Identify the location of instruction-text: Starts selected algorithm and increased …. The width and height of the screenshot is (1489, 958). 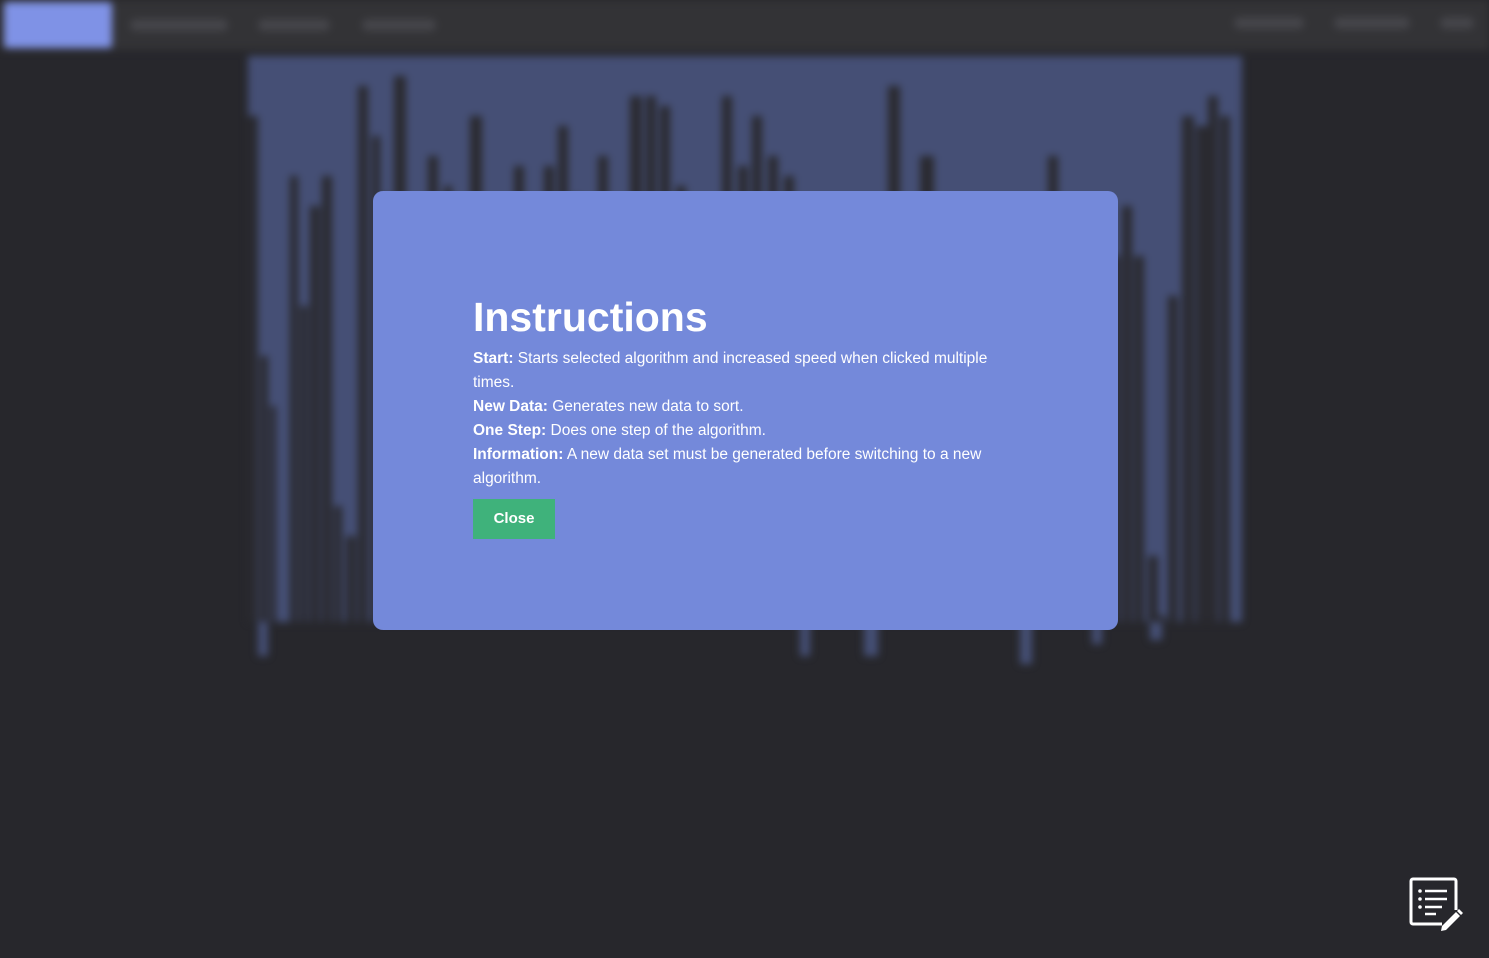
(730, 370).